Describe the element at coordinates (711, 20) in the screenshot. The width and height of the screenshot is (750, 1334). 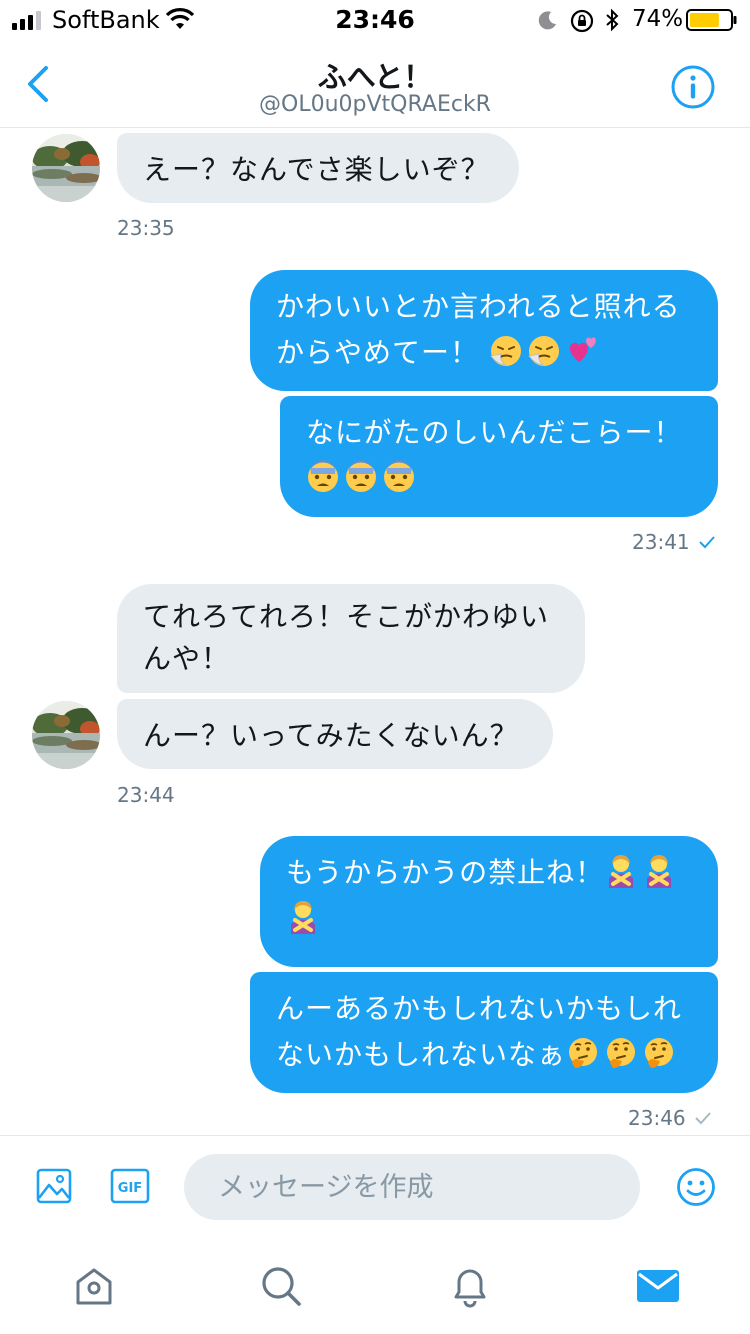
I see `battery-icon` at that location.